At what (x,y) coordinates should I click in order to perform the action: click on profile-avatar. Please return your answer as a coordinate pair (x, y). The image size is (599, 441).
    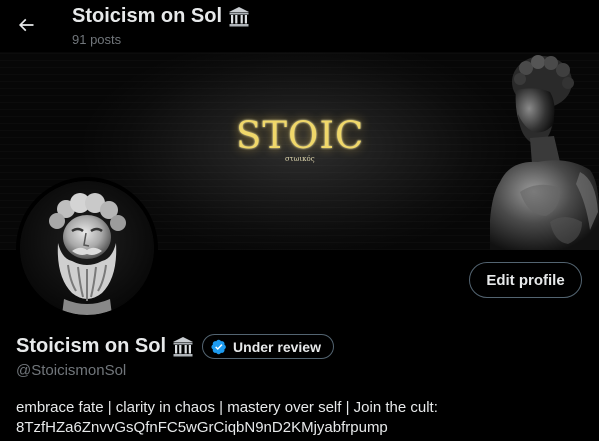
    Looking at the image, I should click on (87, 248).